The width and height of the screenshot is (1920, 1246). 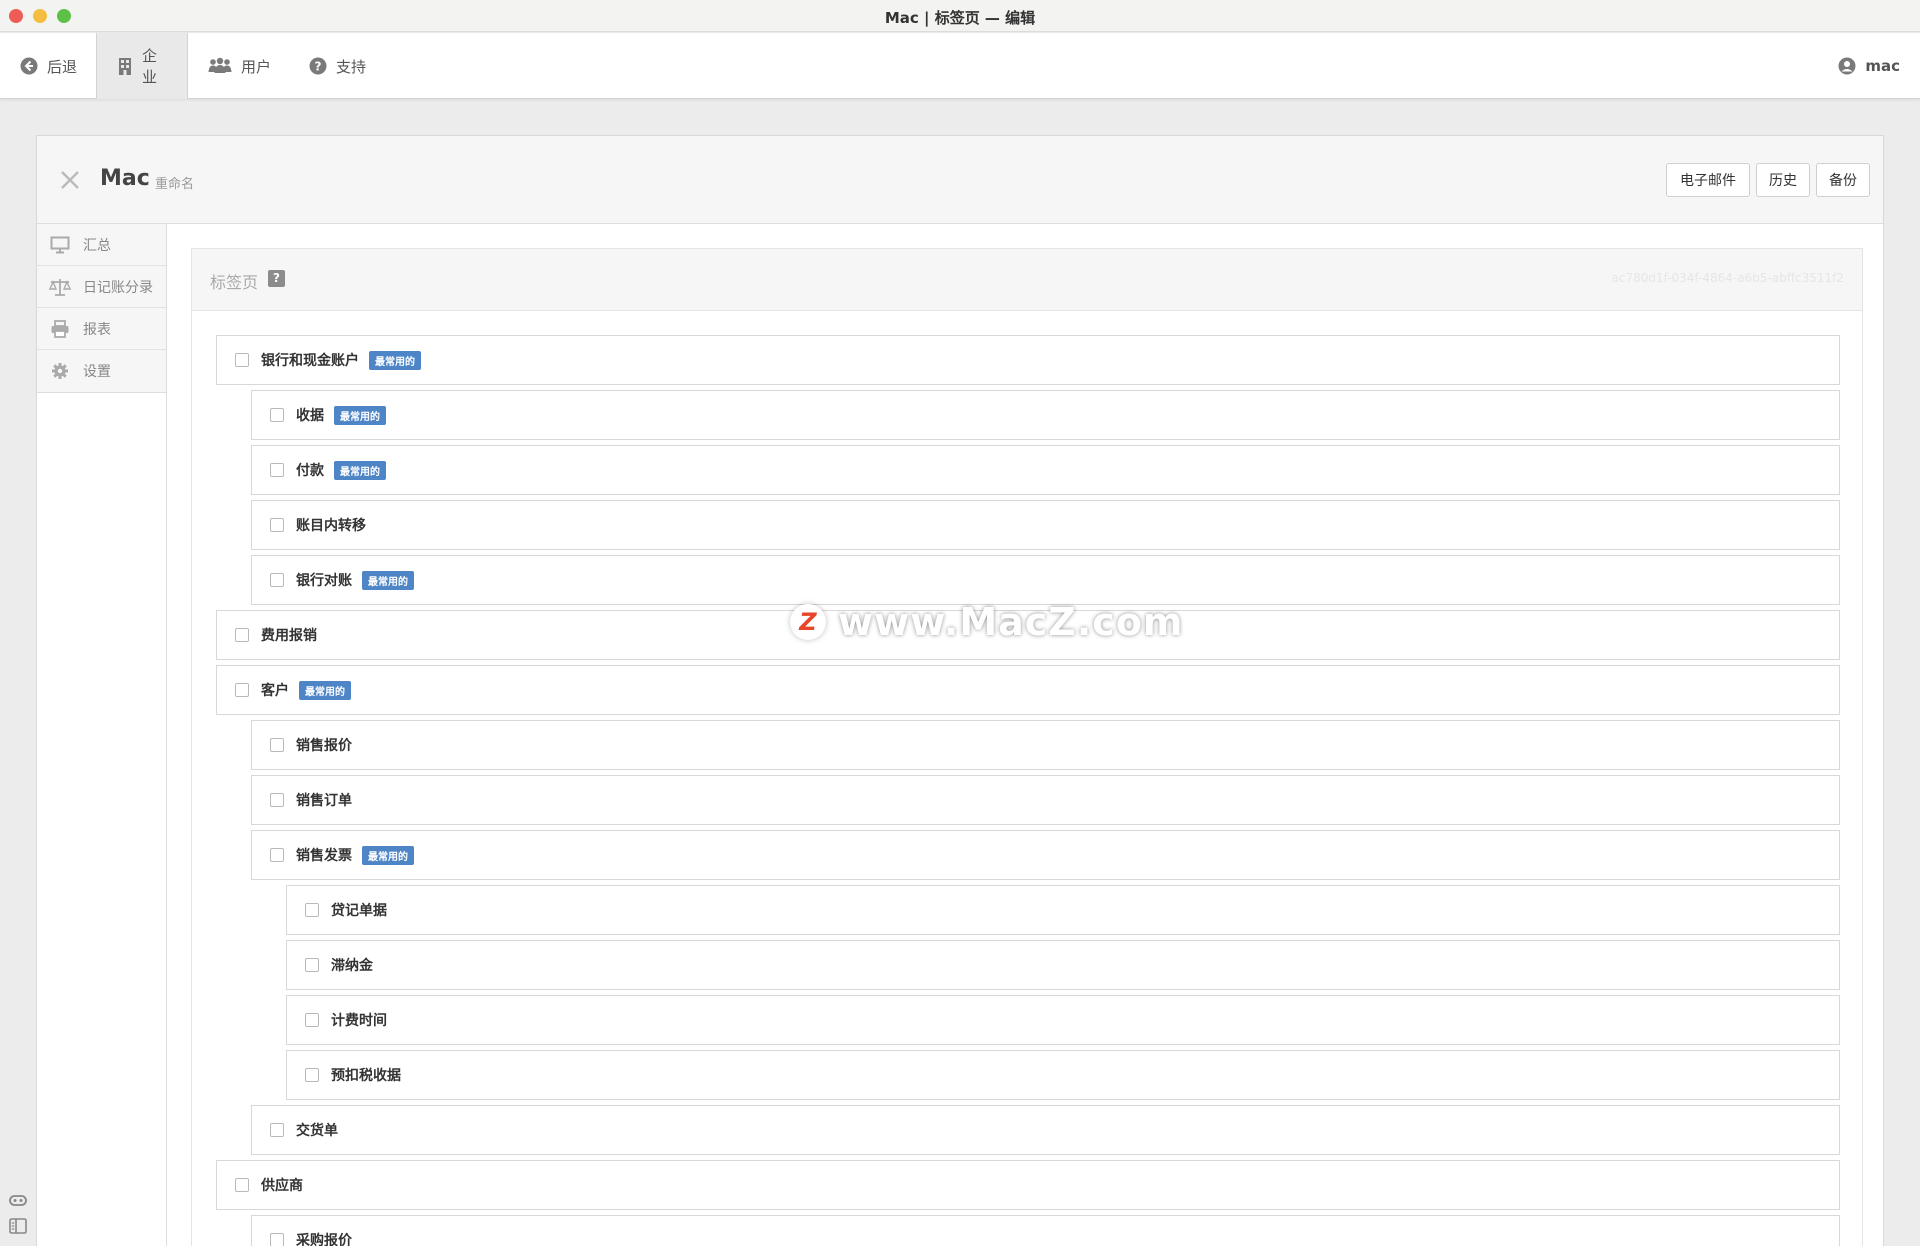 I want to click on menu-item-label: 汇总, so click(x=97, y=245).